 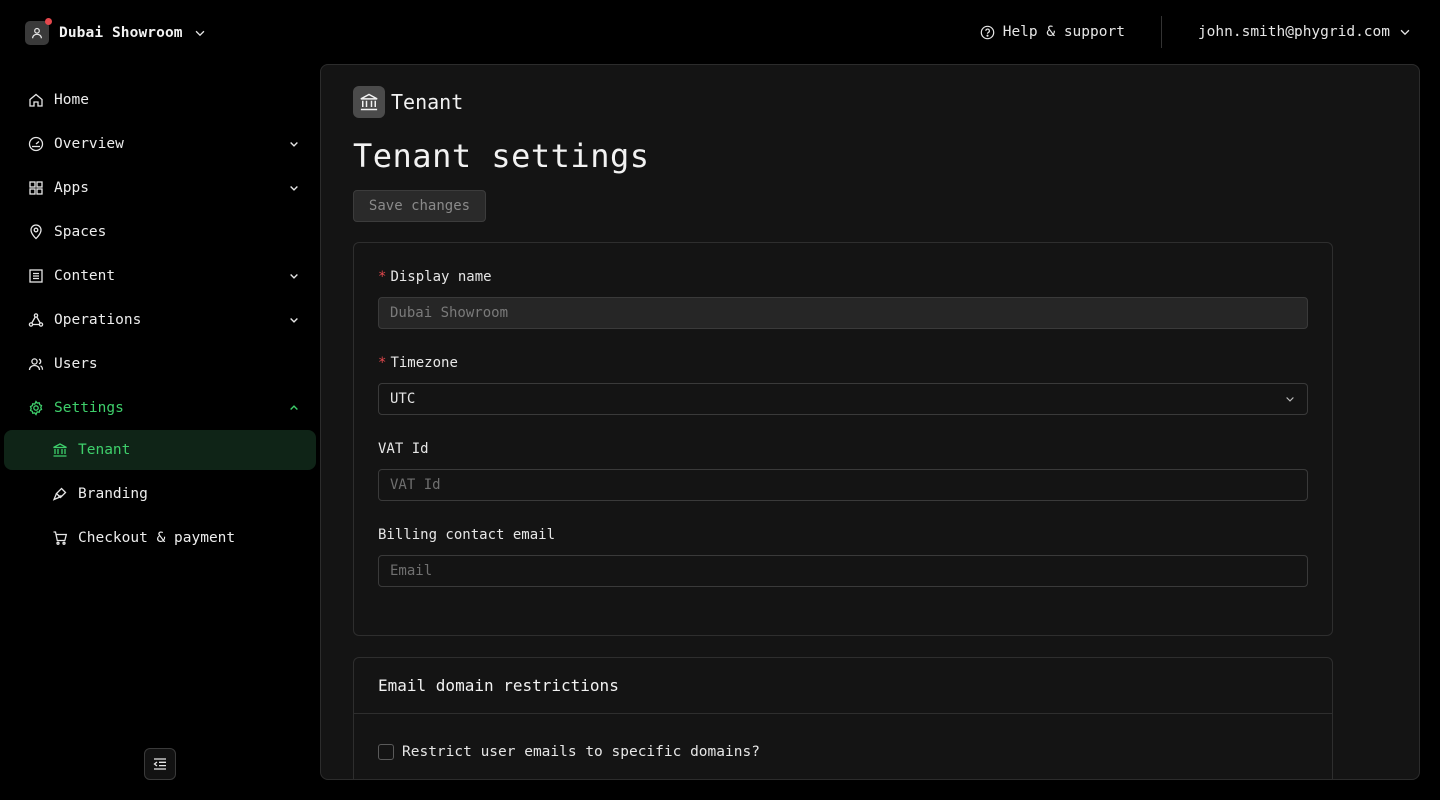 What do you see at coordinates (98, 320) in the screenshot?
I see `sidebar-item-label: Operations` at bounding box center [98, 320].